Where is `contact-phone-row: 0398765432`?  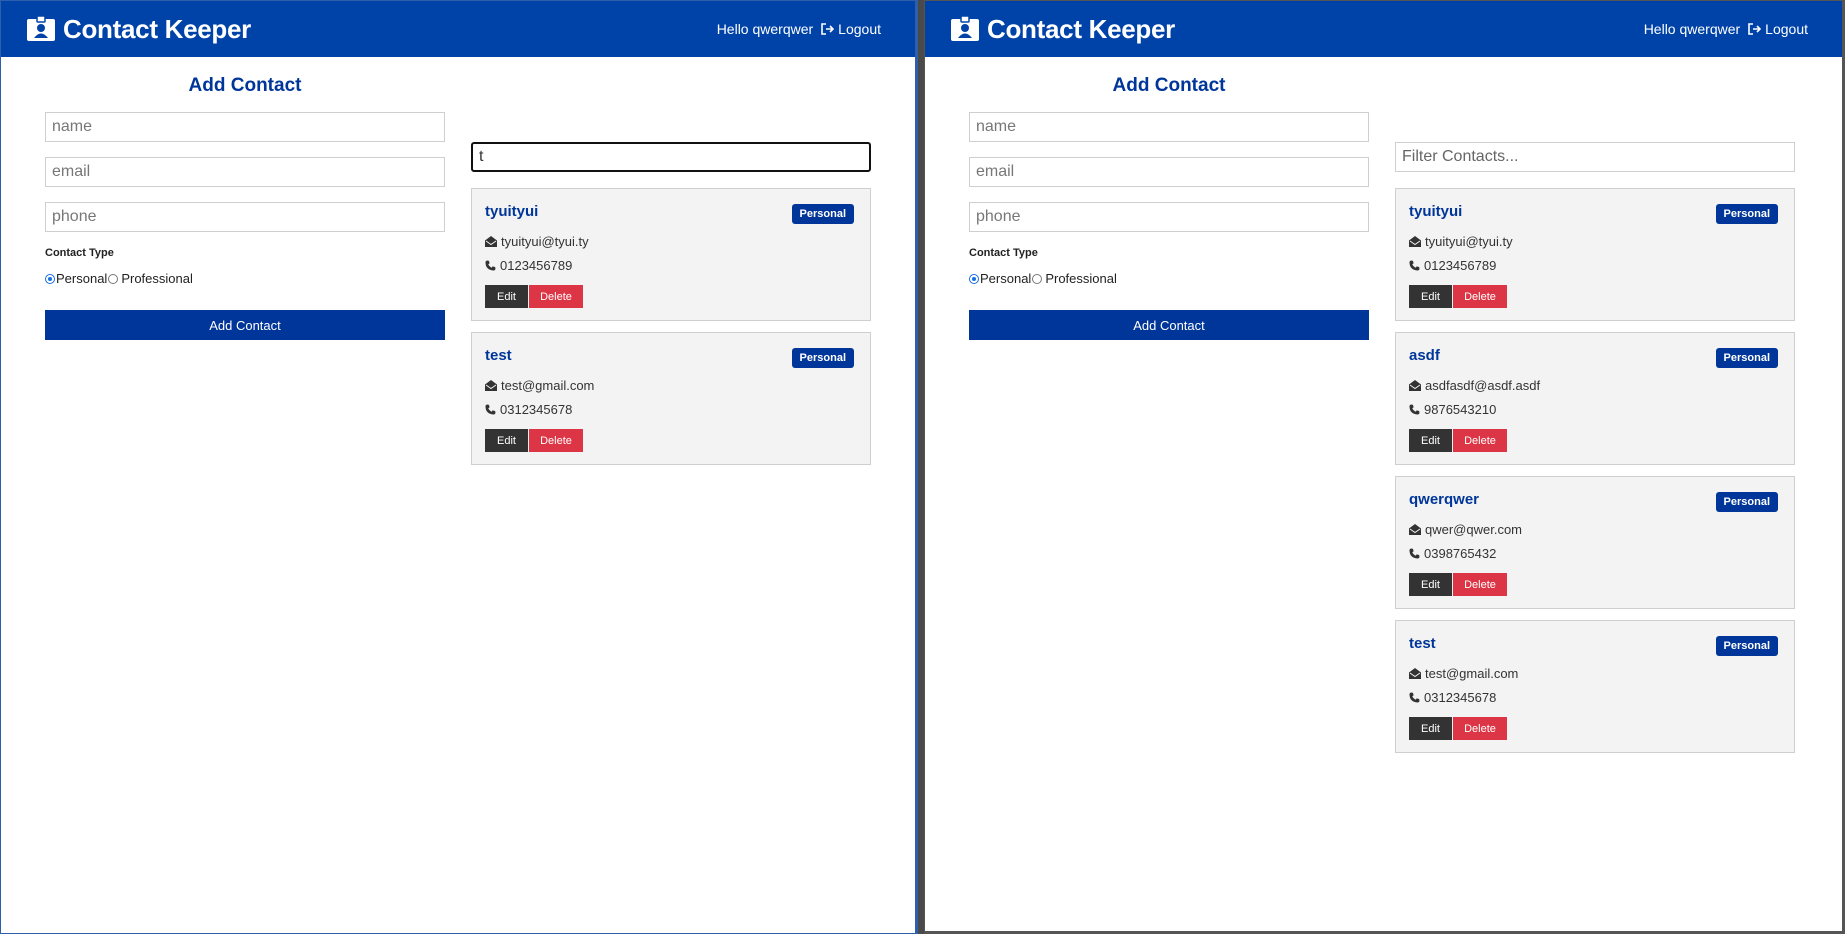
contact-phone-row: 0398765432 is located at coordinates (1452, 553).